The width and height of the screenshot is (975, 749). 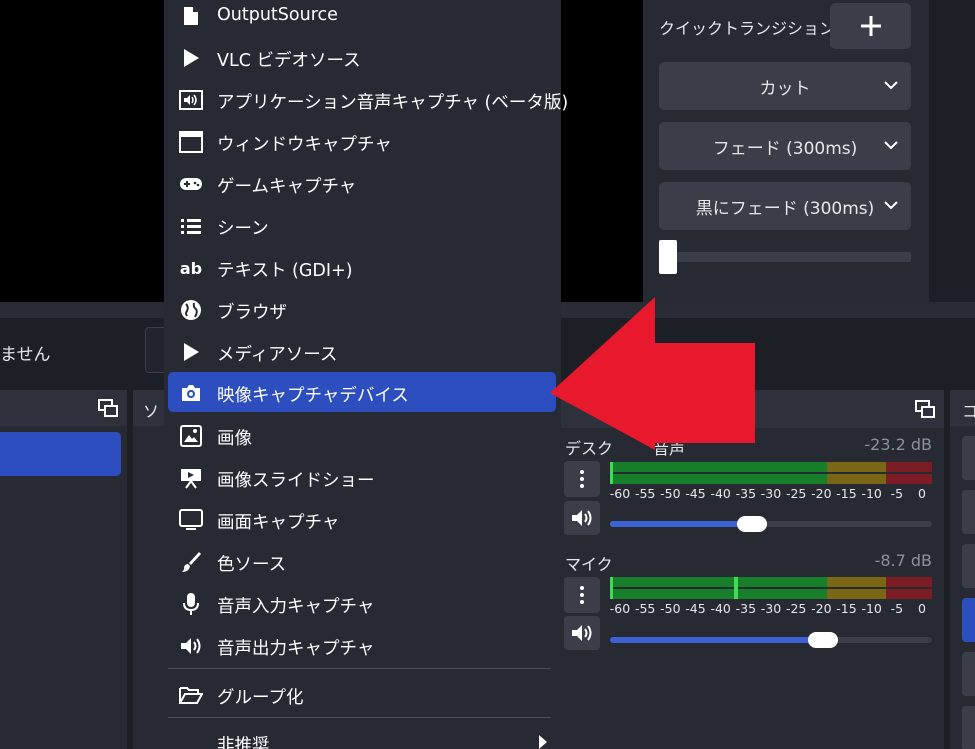 What do you see at coordinates (362, 351) in the screenshot?
I see `menu-item-media-source: メディアソース` at bounding box center [362, 351].